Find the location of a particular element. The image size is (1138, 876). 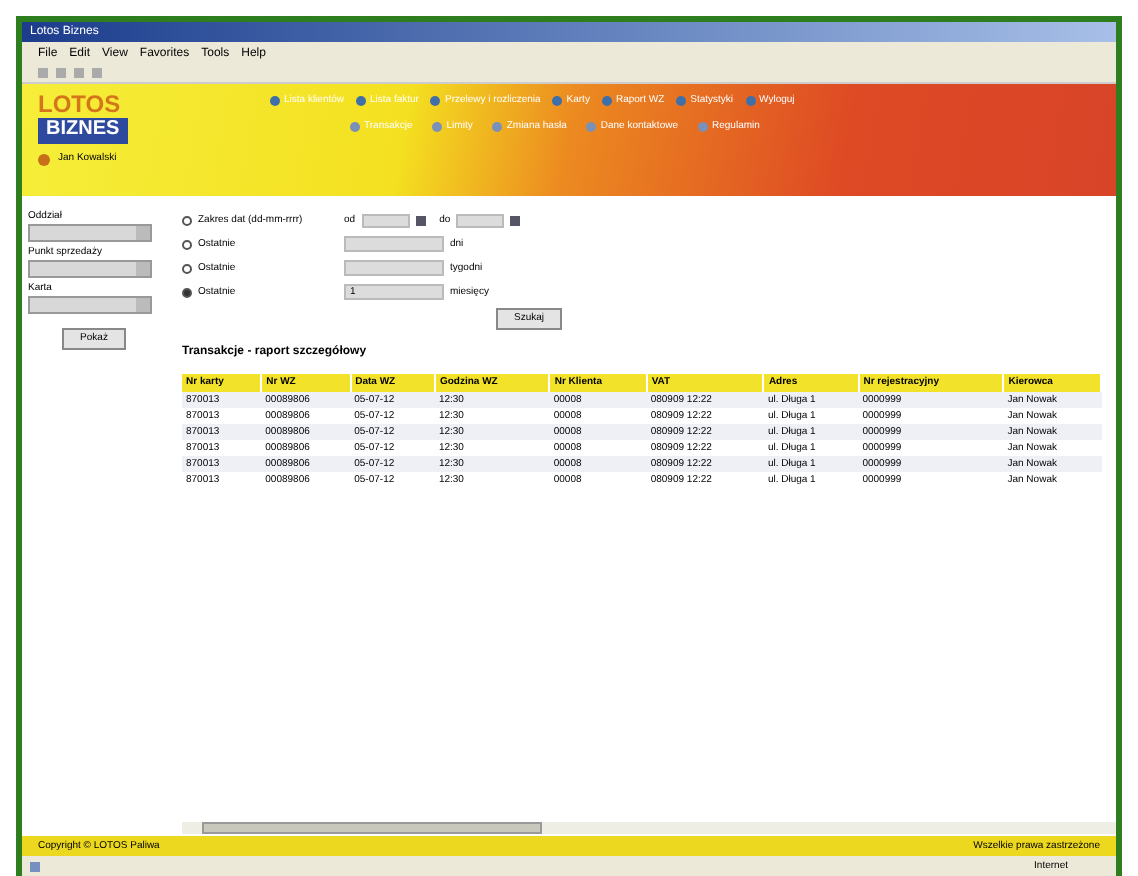

page-icon is located at coordinates (35, 866).